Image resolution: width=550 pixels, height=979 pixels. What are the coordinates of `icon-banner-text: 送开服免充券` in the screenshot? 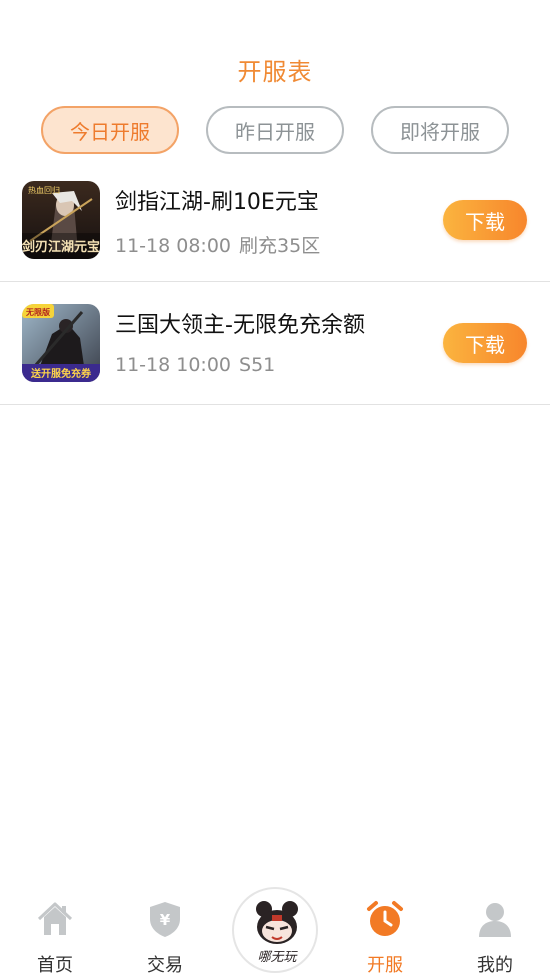 It's located at (61, 373).